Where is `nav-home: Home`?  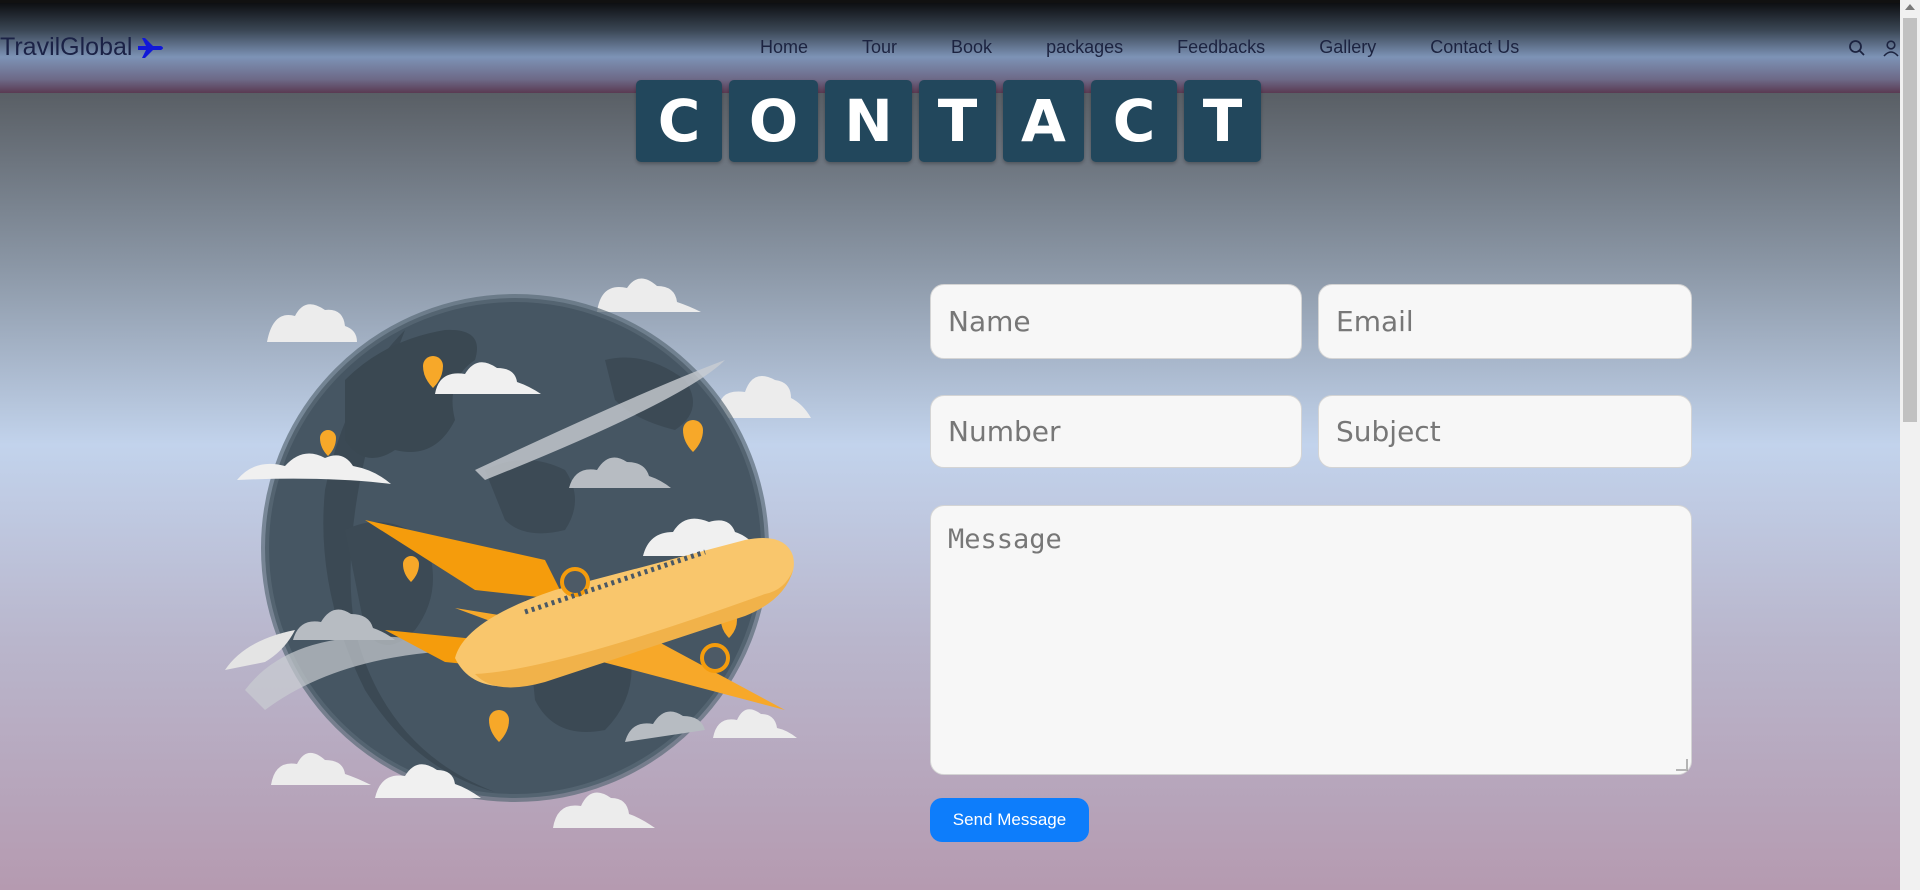 nav-home: Home is located at coordinates (784, 47).